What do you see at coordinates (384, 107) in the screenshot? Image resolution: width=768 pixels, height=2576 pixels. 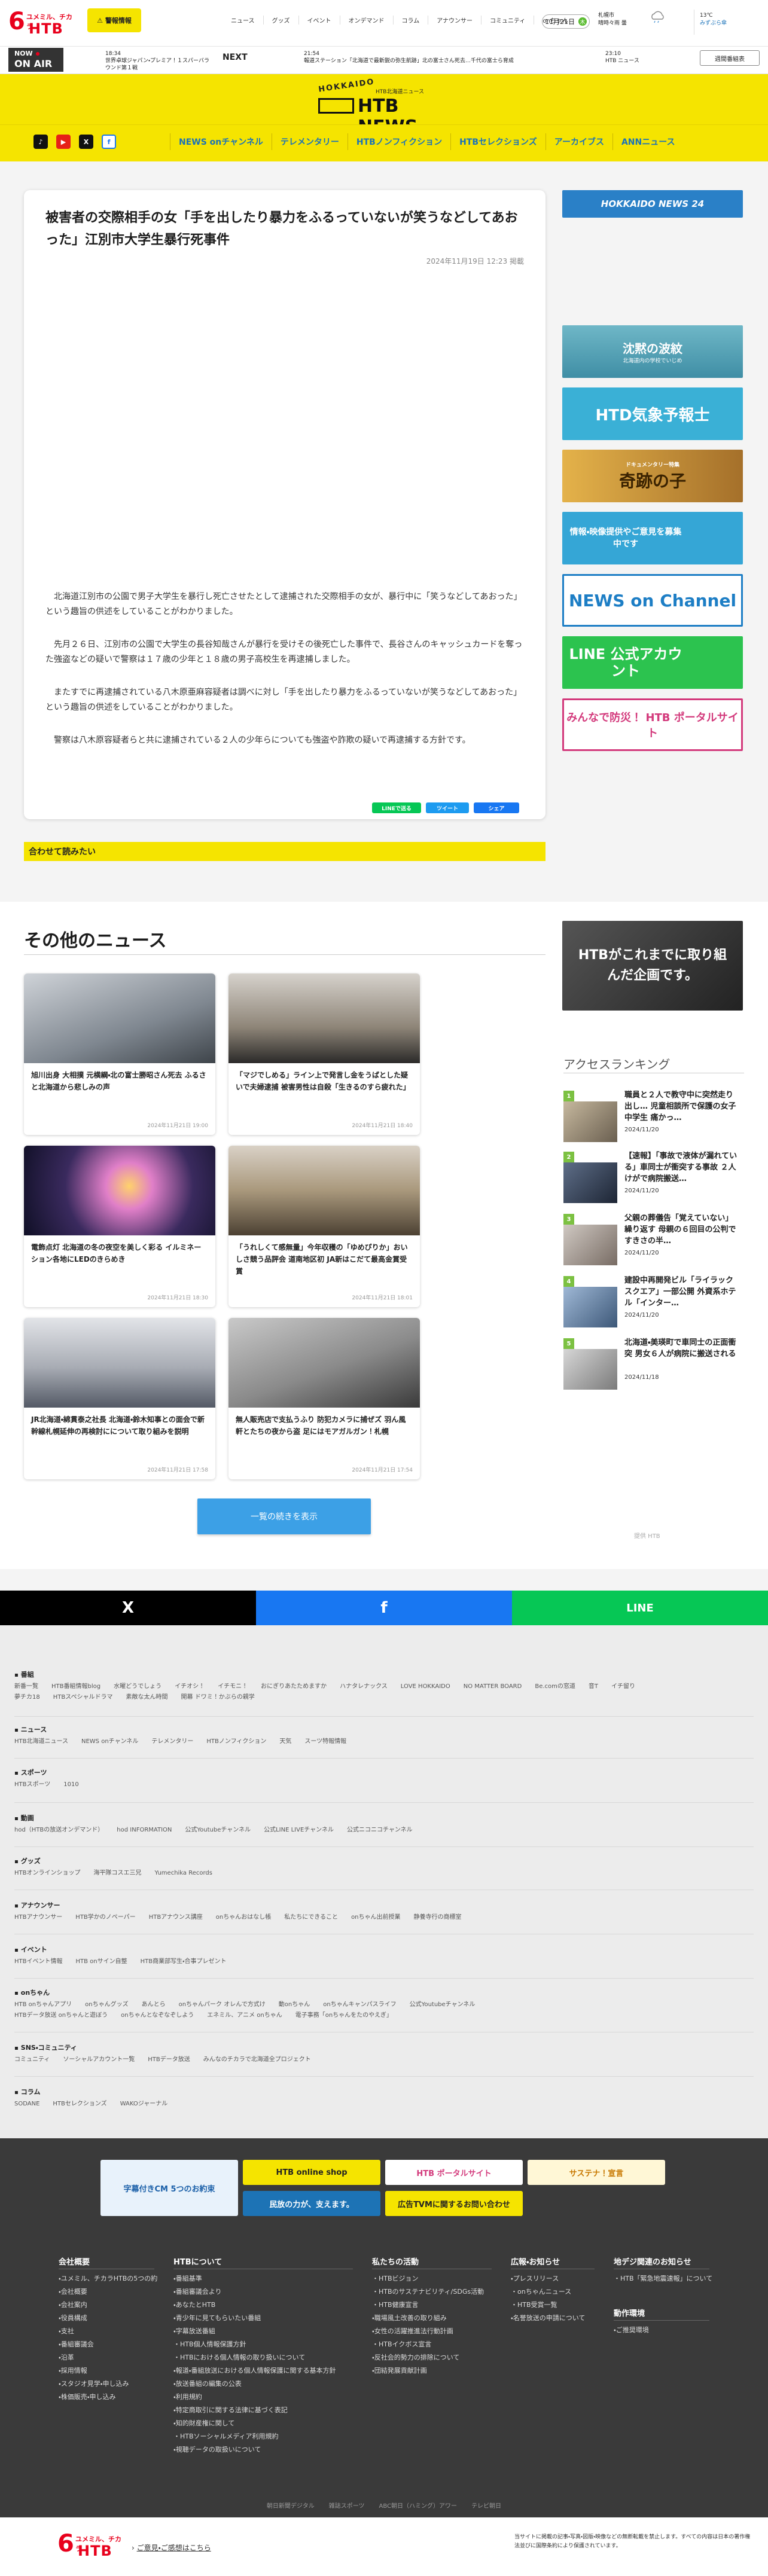 I see `htb-news-logo: HOKKAIDO HTB北海道ニュース HTB NEWS` at bounding box center [384, 107].